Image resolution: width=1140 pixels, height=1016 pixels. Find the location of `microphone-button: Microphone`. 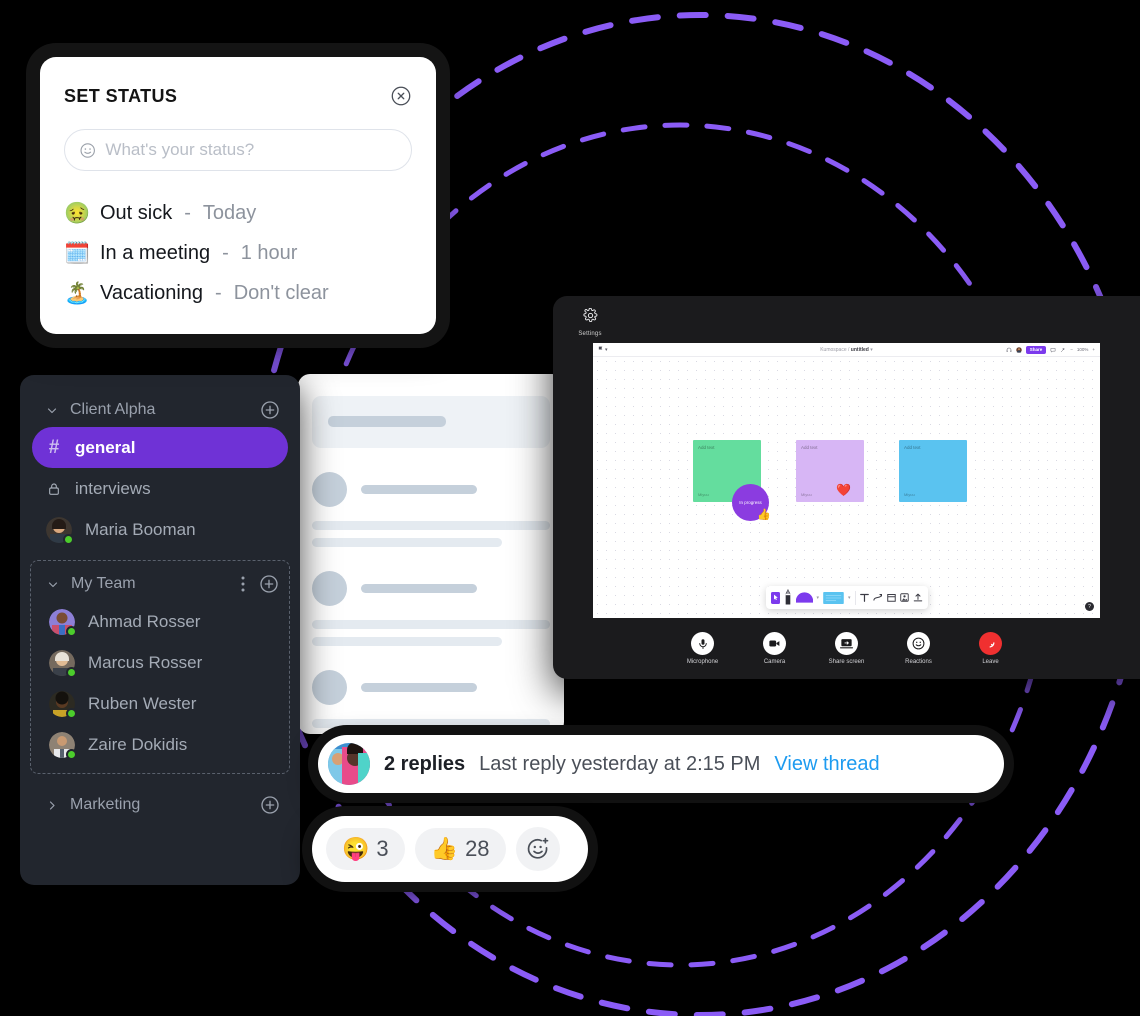

microphone-button: Microphone is located at coordinates (703, 648).